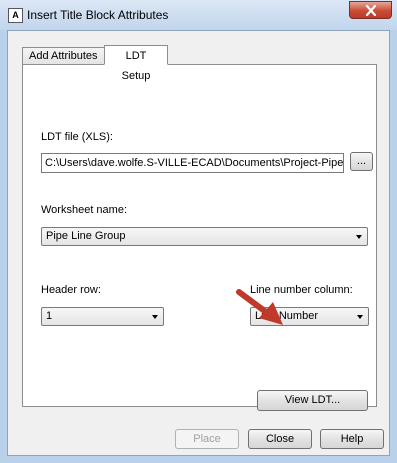 The height and width of the screenshot is (463, 397). Describe the element at coordinates (49, 316) in the screenshot. I see `header-row-value: 1` at that location.